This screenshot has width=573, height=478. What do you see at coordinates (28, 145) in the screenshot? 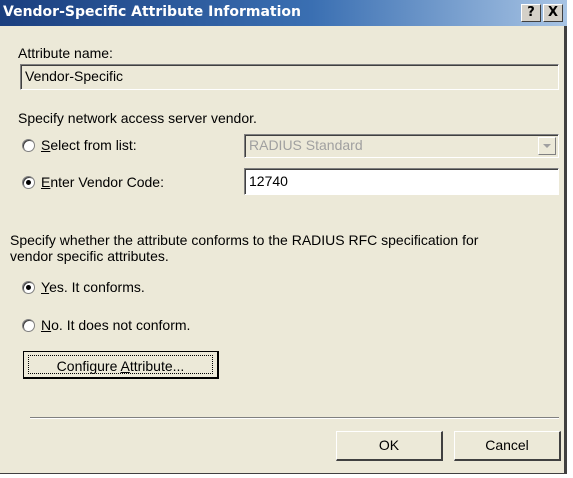
I see `select-from-list-radio` at bounding box center [28, 145].